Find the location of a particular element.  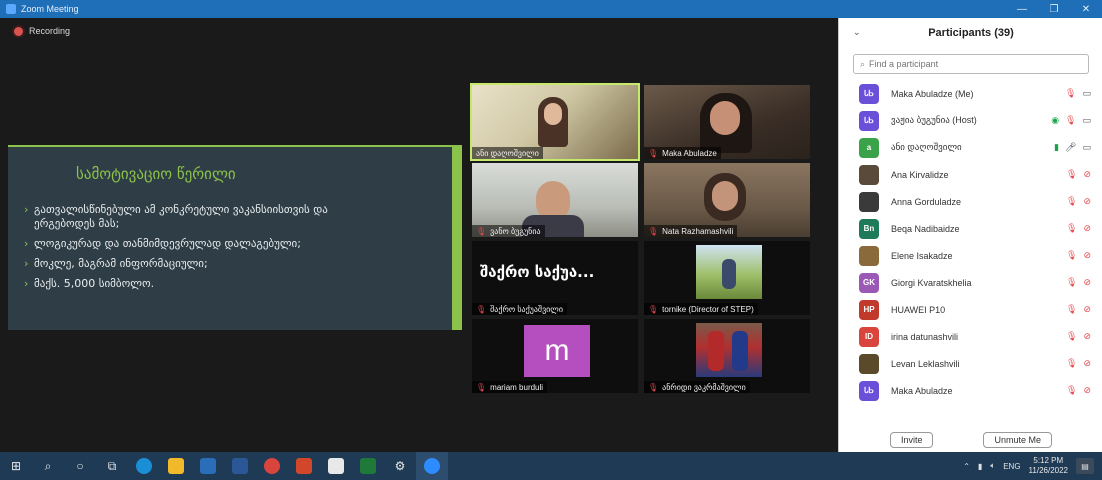

participant-row: Ana Kirvalidze 🎙︎ ⊘ is located at coordinates (970, 174).